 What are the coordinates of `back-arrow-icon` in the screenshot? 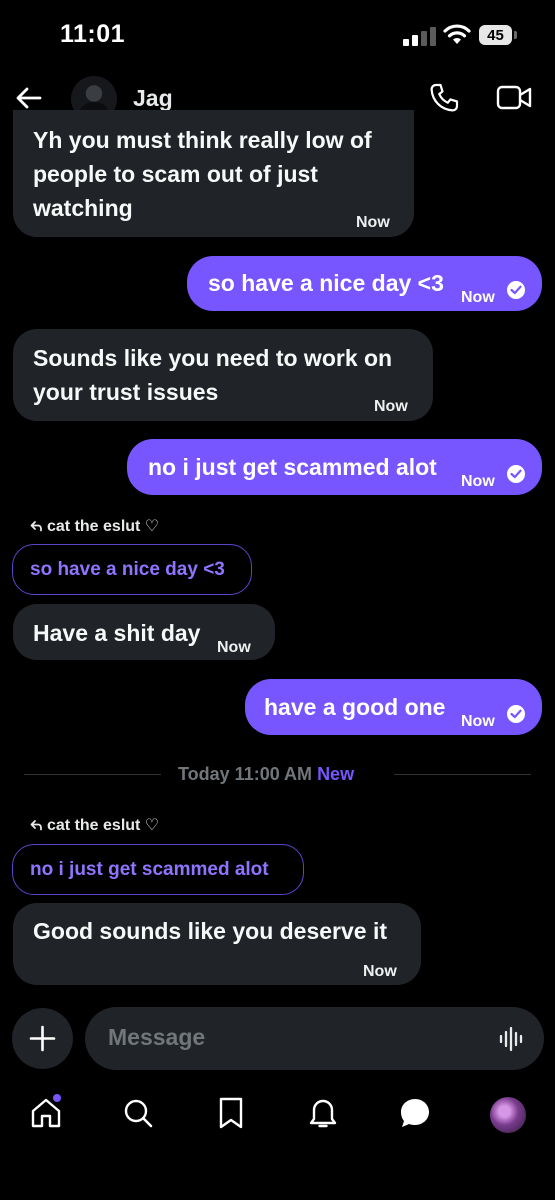 It's located at (29, 98).